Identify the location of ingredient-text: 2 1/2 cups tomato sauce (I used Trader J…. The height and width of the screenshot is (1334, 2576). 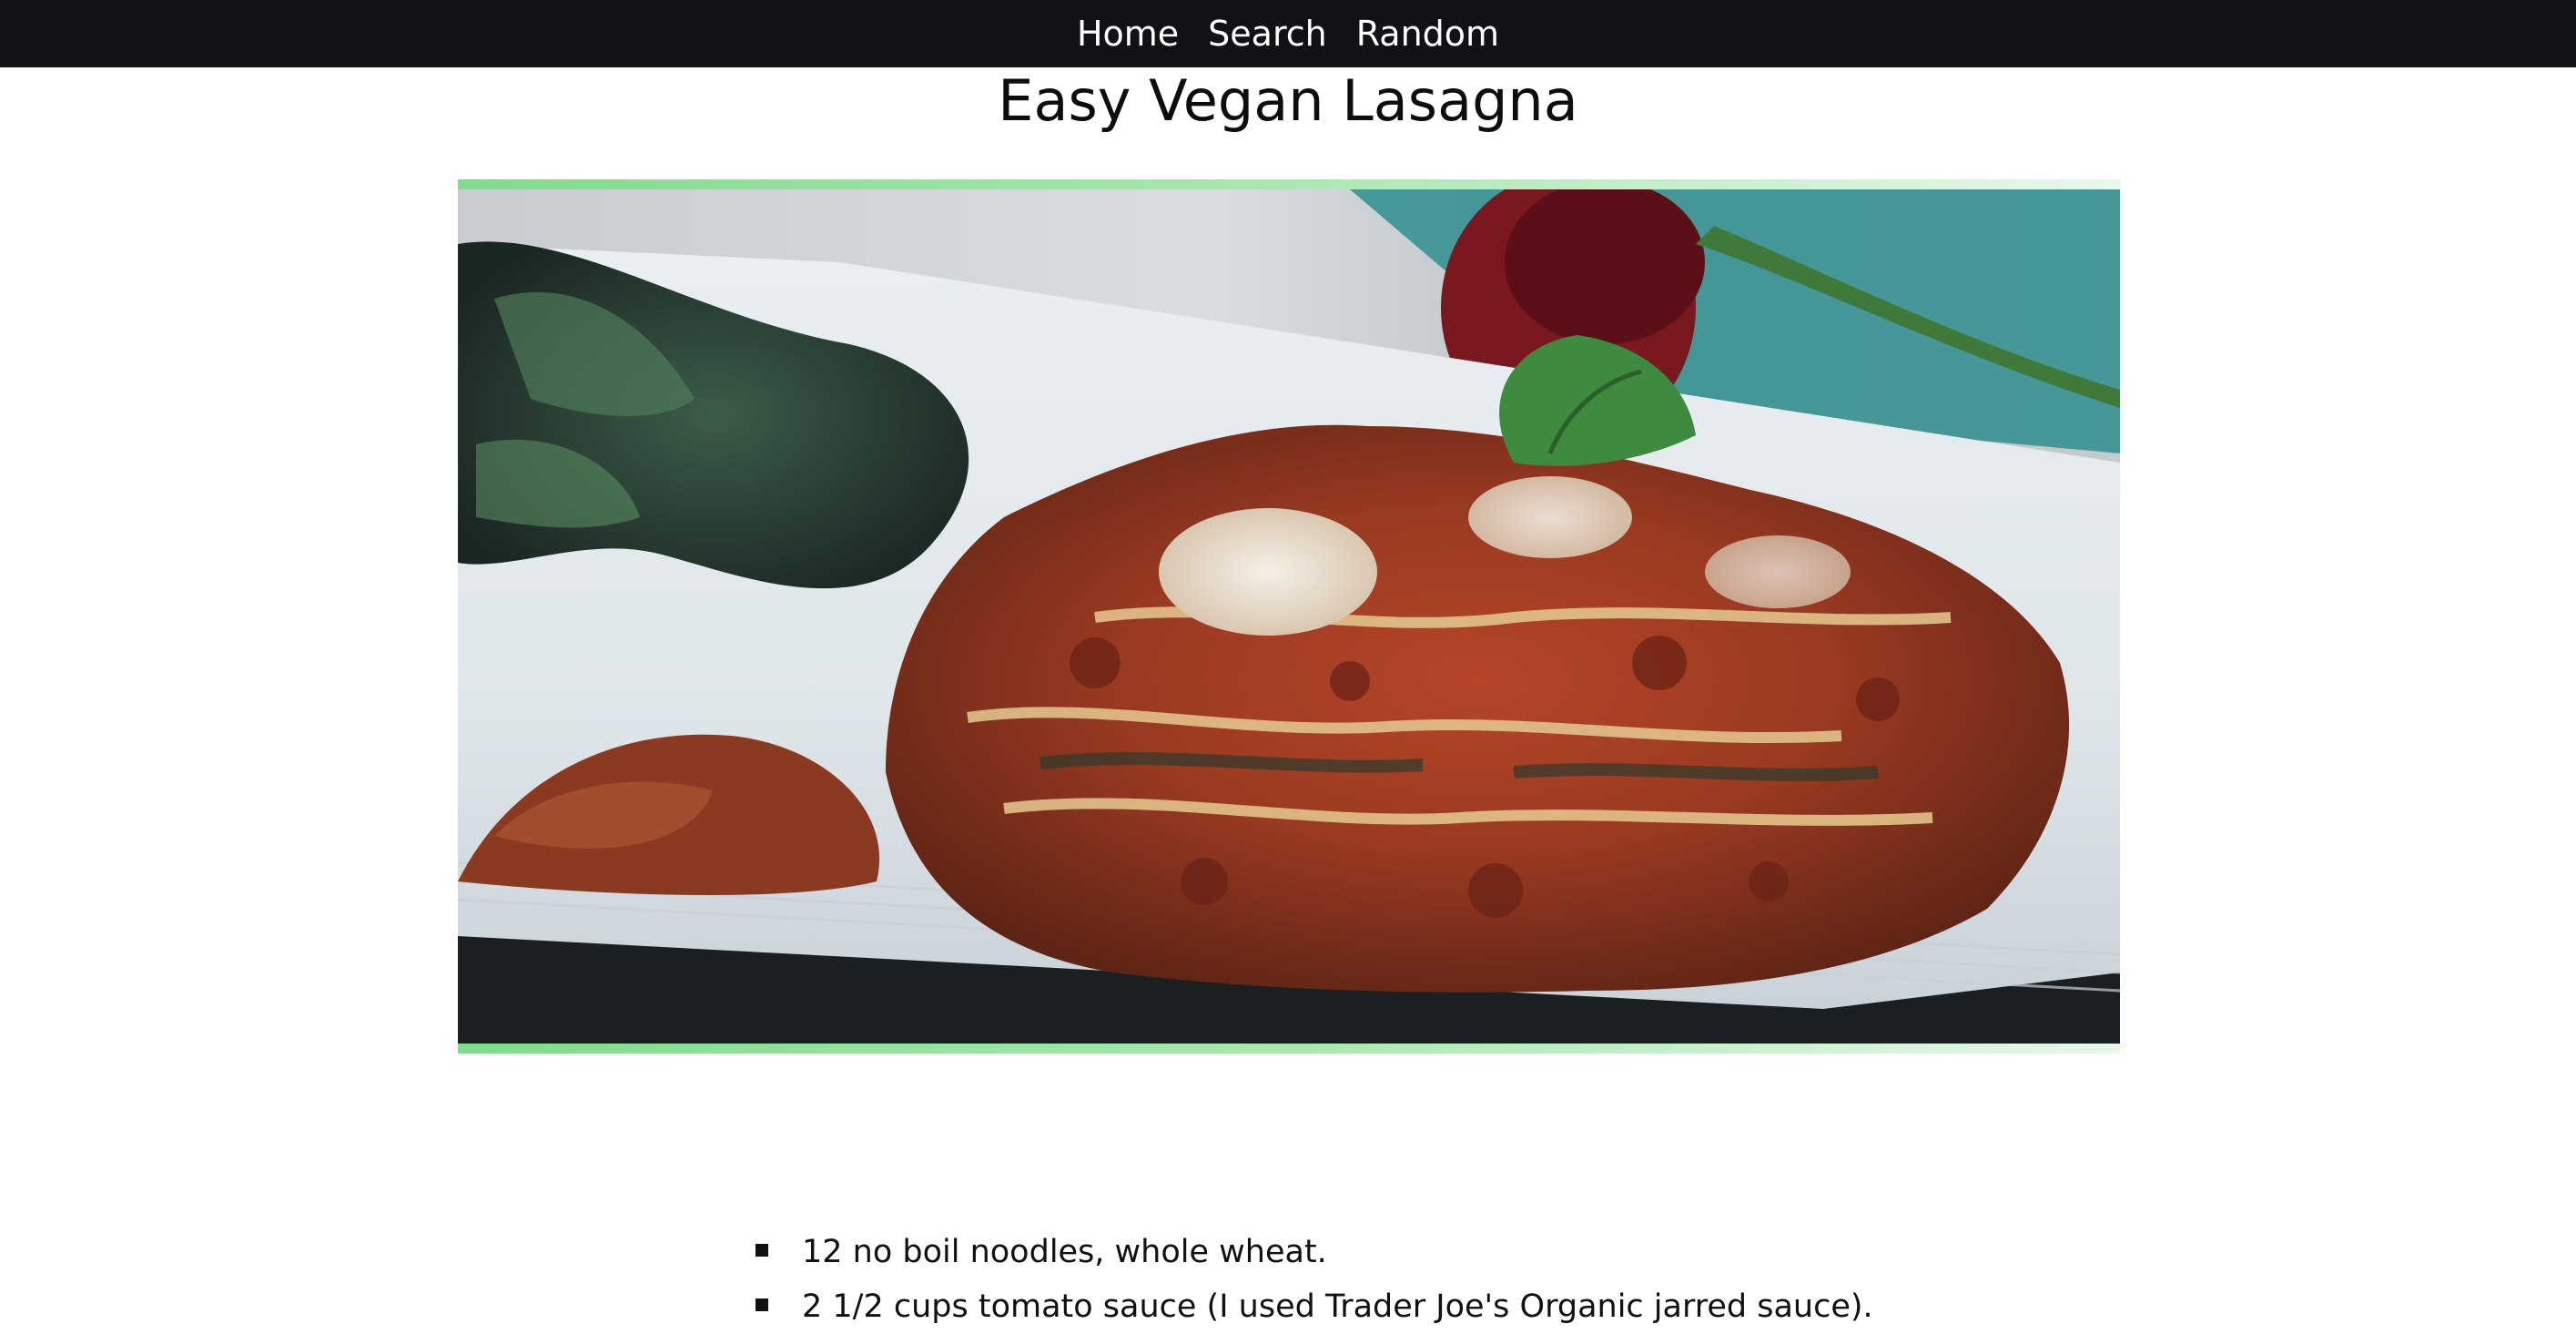
(1337, 1306).